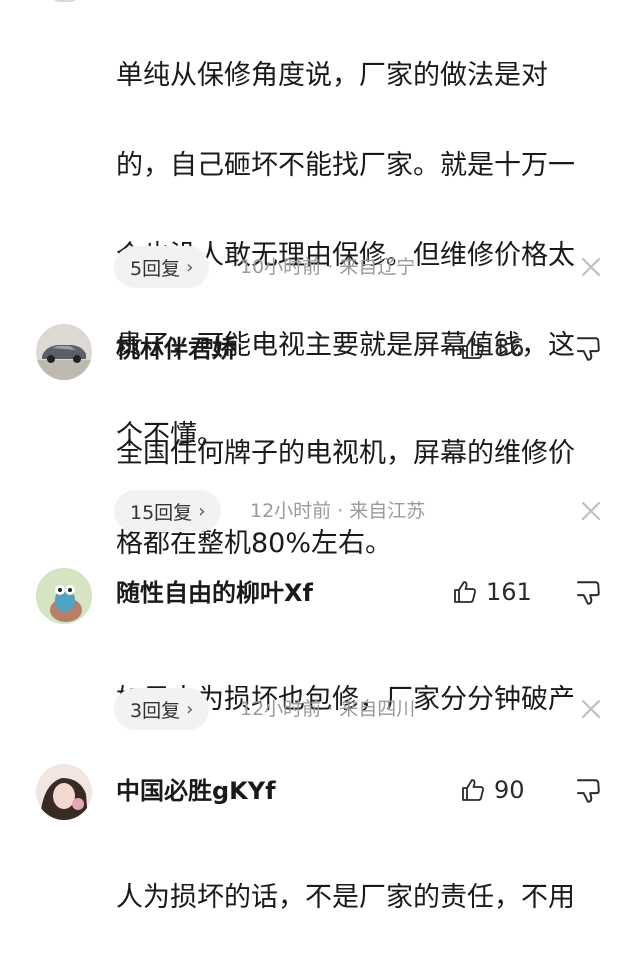  I want to click on cartoon-avatar-image, so click(64, 596).